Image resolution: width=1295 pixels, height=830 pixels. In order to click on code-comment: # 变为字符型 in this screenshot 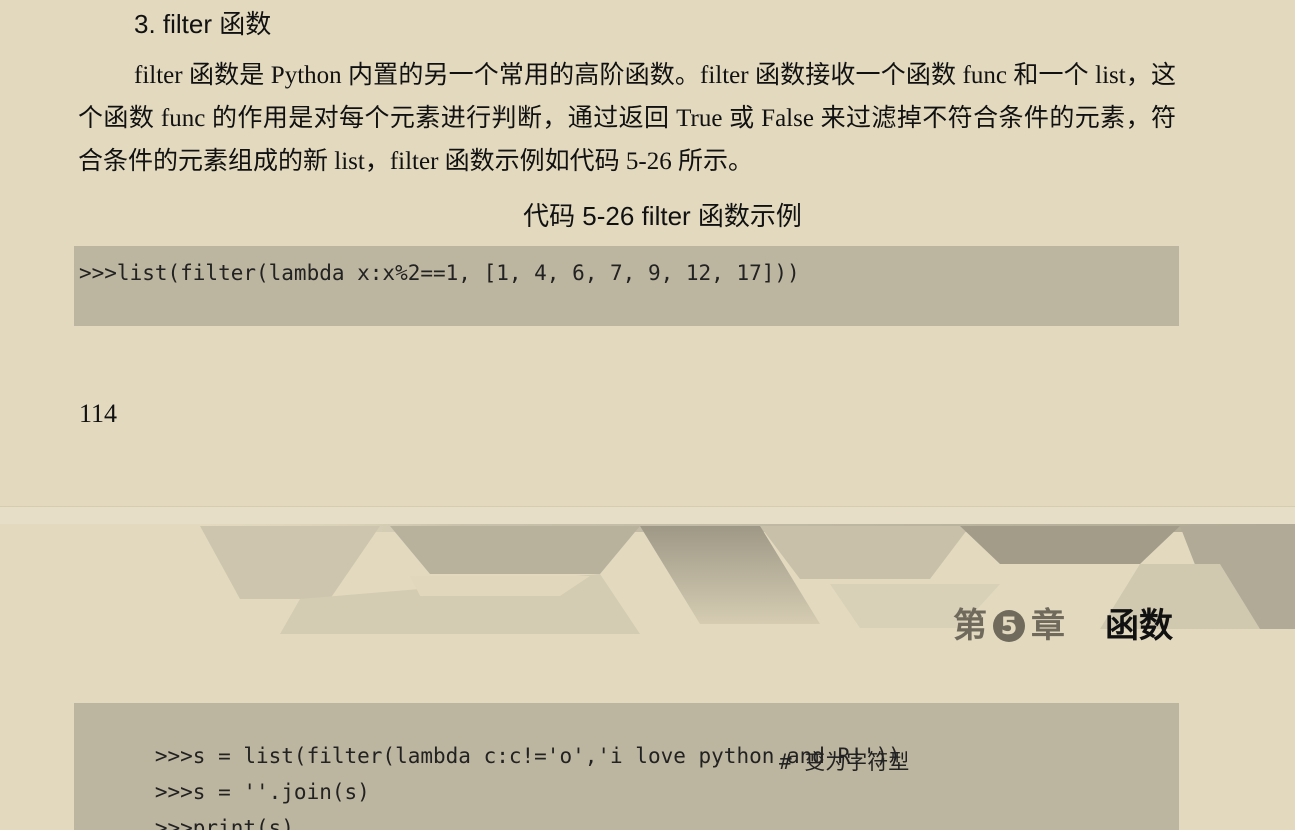, I will do `click(844, 762)`.